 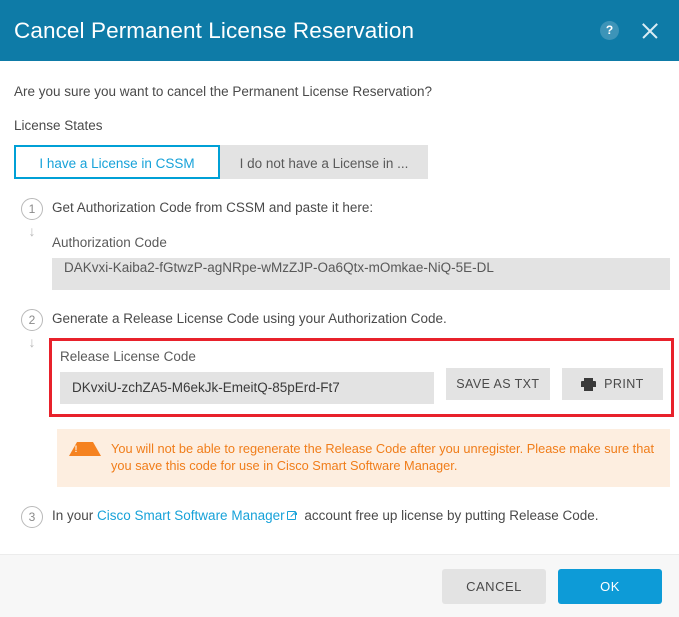 I want to click on save-as-txt-button: SAVE AS TXT, so click(x=497, y=384).